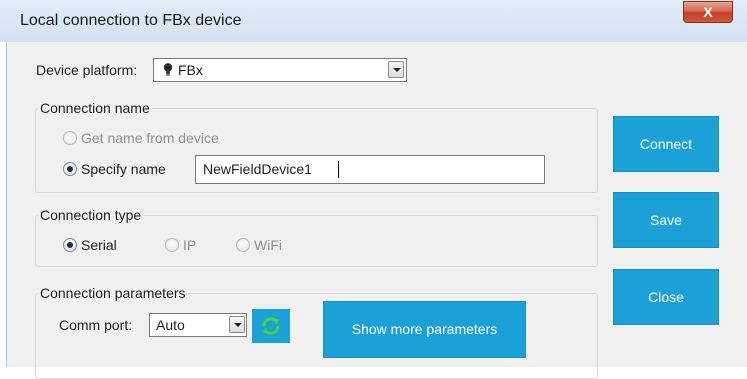 The image size is (747, 379). What do you see at coordinates (280, 70) in the screenshot?
I see `device-platform-select: FBx` at bounding box center [280, 70].